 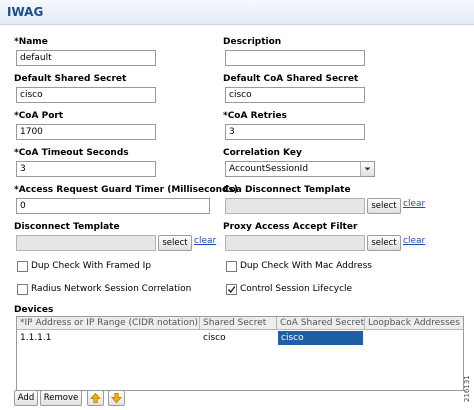 I want to click on cell-loopback-addresses, so click(x=414, y=338).